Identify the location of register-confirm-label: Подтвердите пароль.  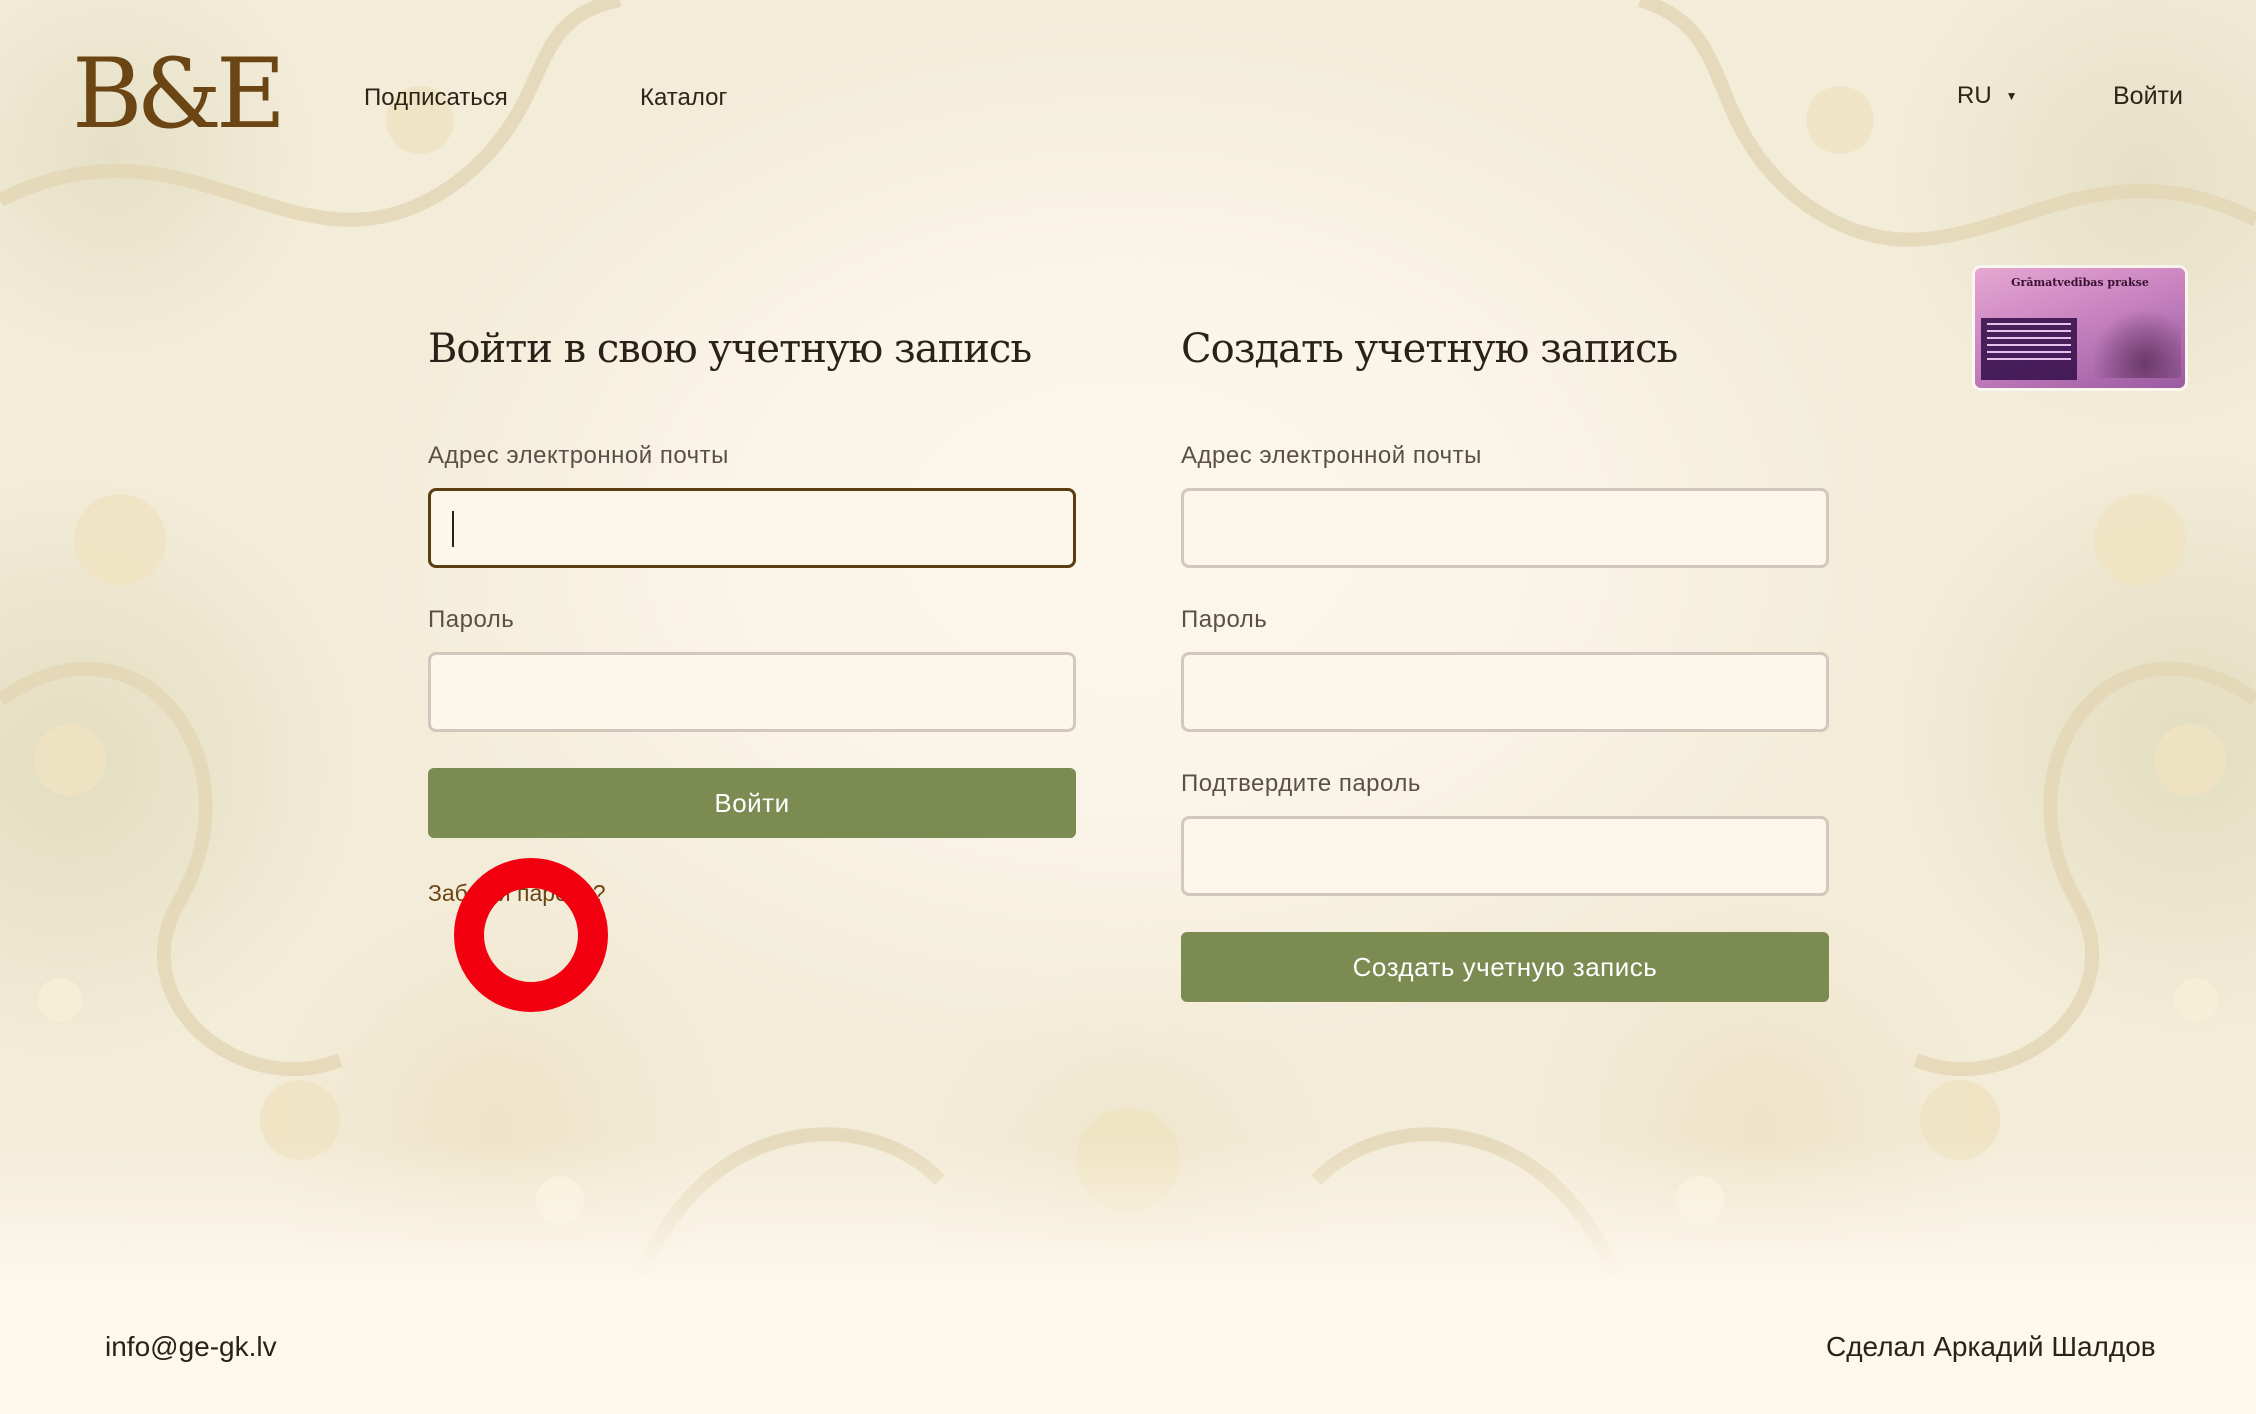
(1301, 783).